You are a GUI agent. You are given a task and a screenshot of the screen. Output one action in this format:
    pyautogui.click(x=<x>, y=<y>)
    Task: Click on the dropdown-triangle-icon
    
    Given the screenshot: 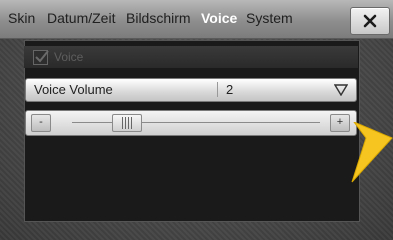 What is the action you would take?
    pyautogui.click(x=341, y=90)
    